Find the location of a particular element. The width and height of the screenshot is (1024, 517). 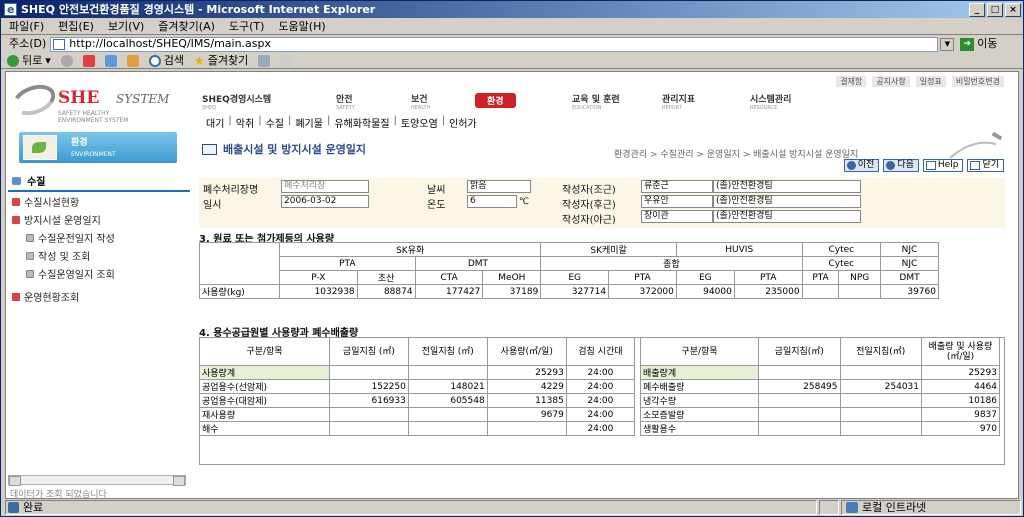

cell: 9837 is located at coordinates (960, 414).